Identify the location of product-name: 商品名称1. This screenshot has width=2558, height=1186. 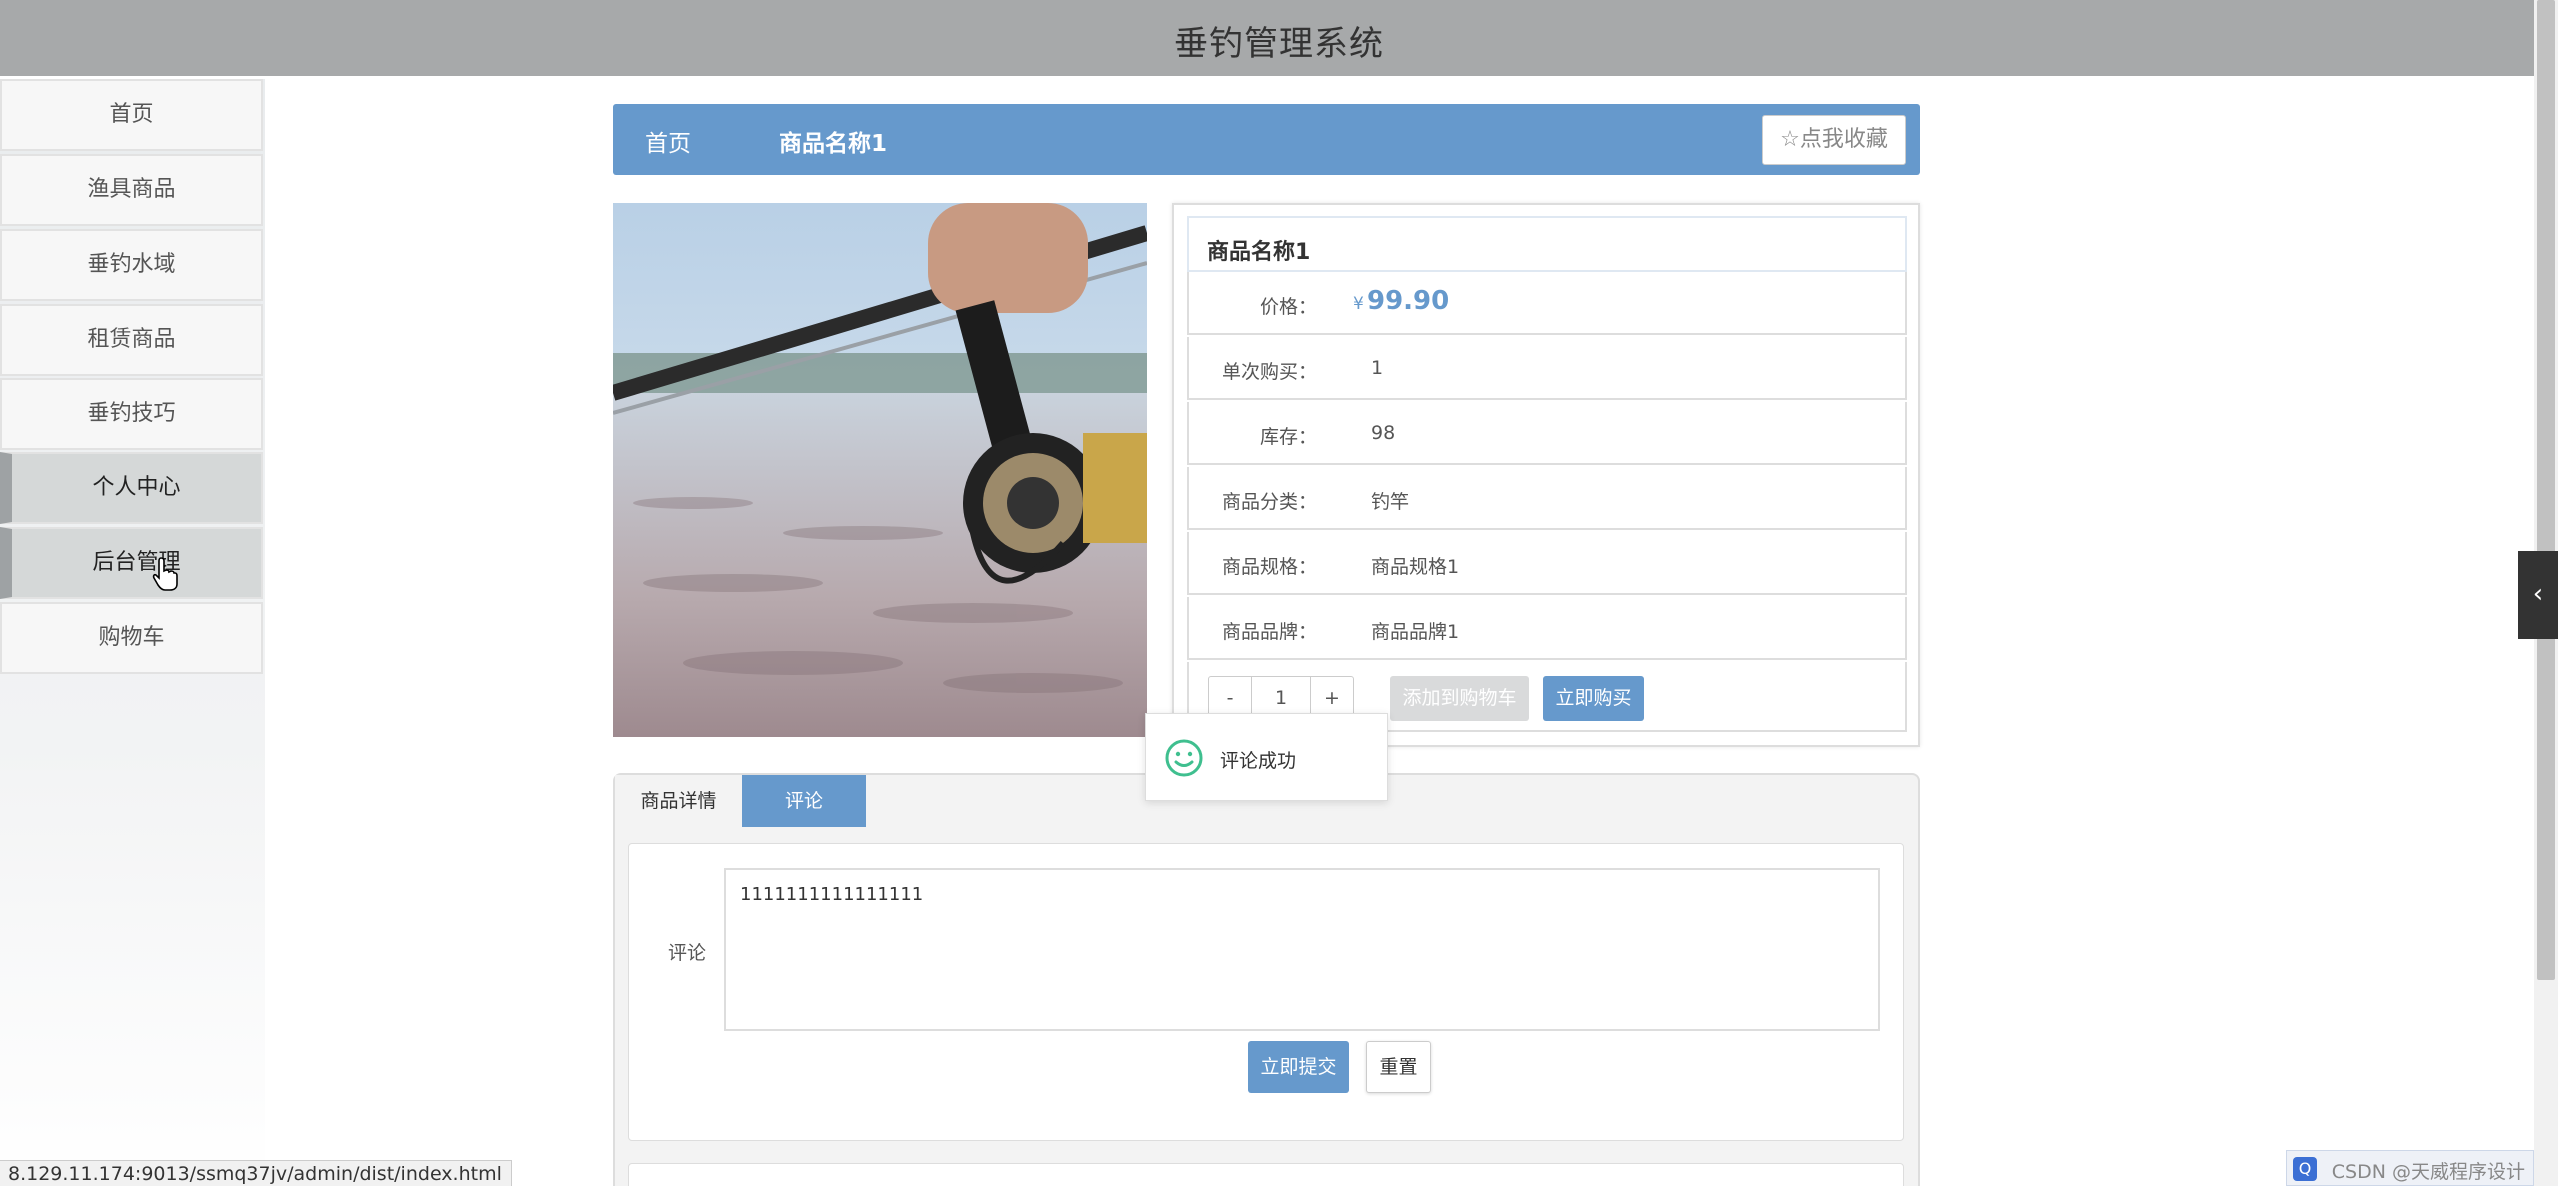
(1259, 252).